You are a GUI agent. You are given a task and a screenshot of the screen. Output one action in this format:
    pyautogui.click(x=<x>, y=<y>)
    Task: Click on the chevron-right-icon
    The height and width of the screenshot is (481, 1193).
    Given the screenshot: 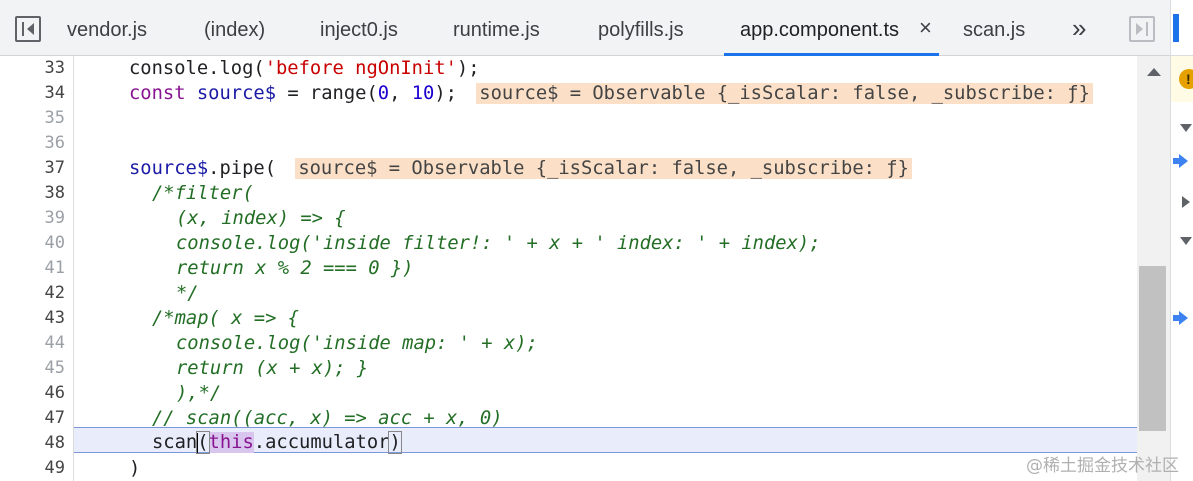 What is the action you would take?
    pyautogui.click(x=1186, y=202)
    